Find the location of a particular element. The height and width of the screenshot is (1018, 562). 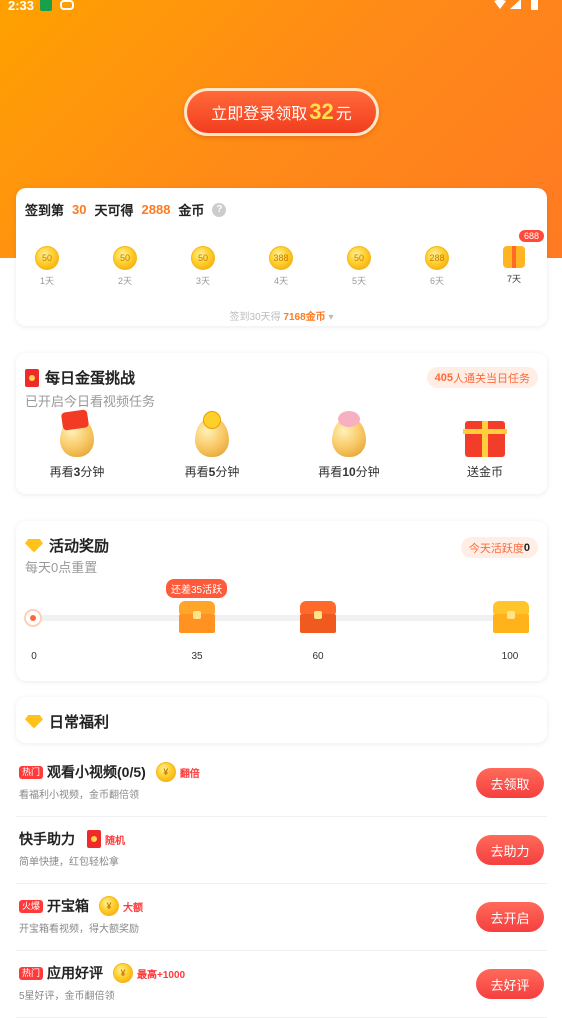

daily-welfare-header: 日常福利 is located at coordinates (281, 720).